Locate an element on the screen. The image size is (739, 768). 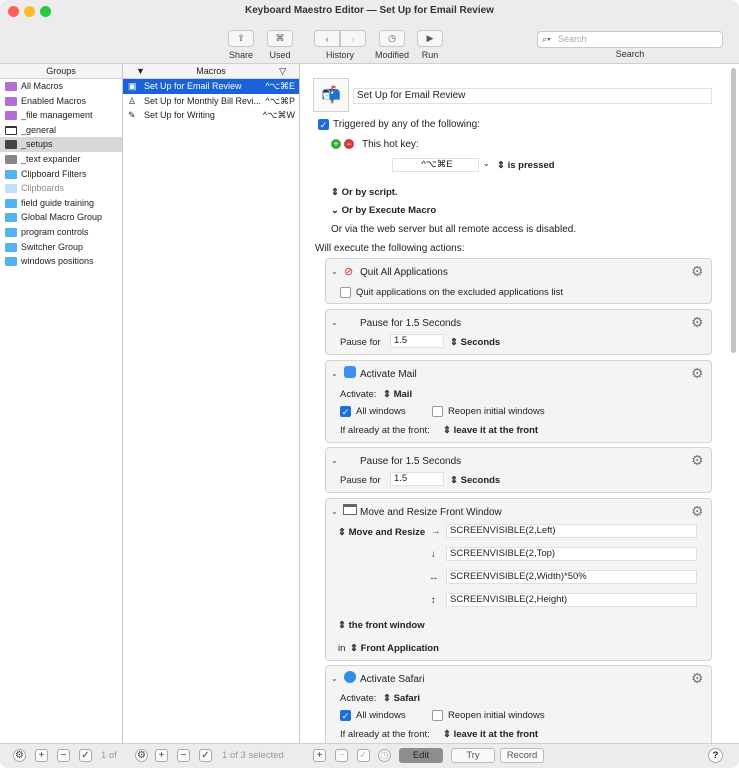
app-popup: ⇕ Mail is located at coordinates (397, 394).